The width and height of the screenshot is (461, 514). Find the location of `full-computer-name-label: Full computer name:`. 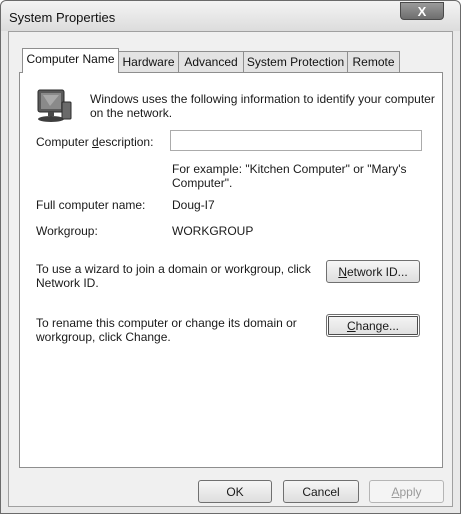

full-computer-name-label: Full computer name: is located at coordinates (91, 205).